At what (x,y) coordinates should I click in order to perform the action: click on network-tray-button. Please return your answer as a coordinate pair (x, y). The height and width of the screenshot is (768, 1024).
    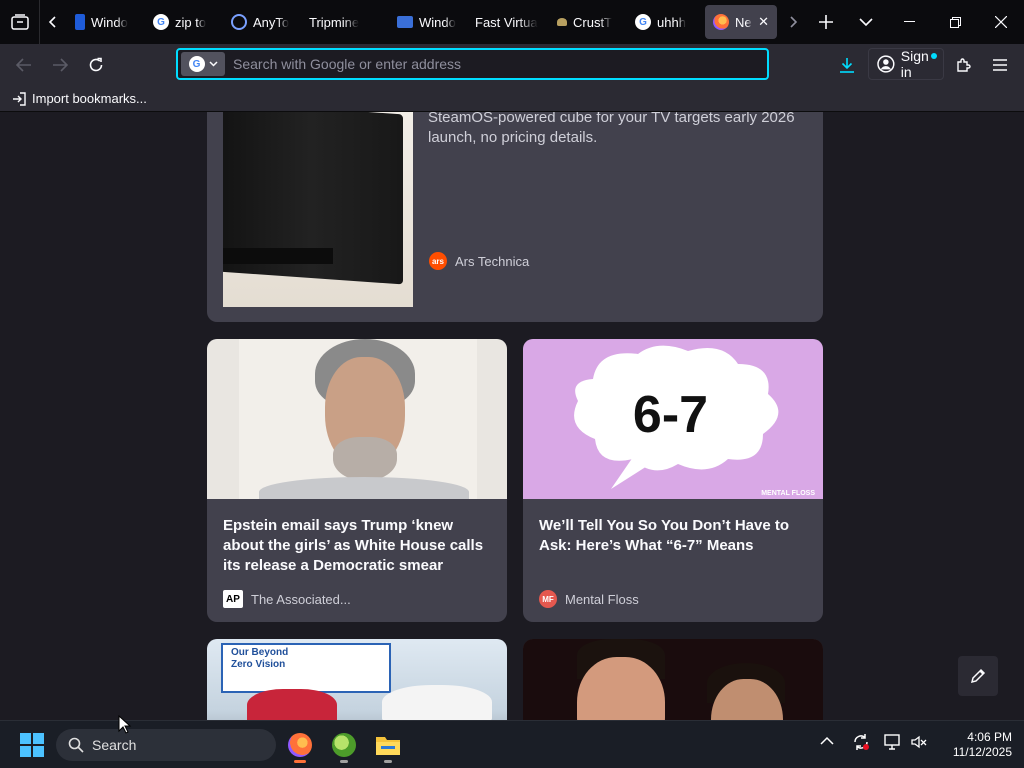
    Looking at the image, I should click on (893, 743).